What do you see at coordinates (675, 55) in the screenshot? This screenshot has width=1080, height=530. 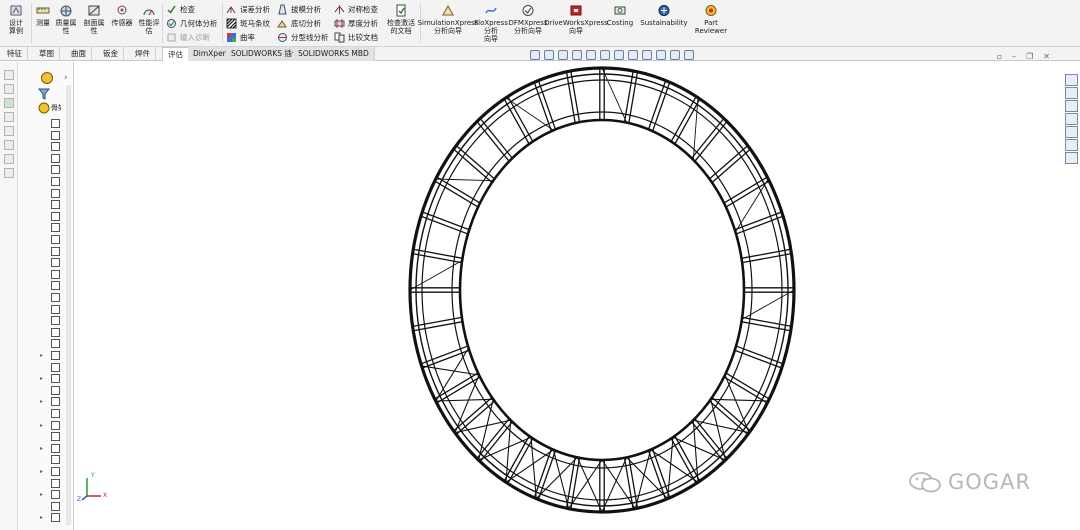 I see `view-settings-icon` at bounding box center [675, 55].